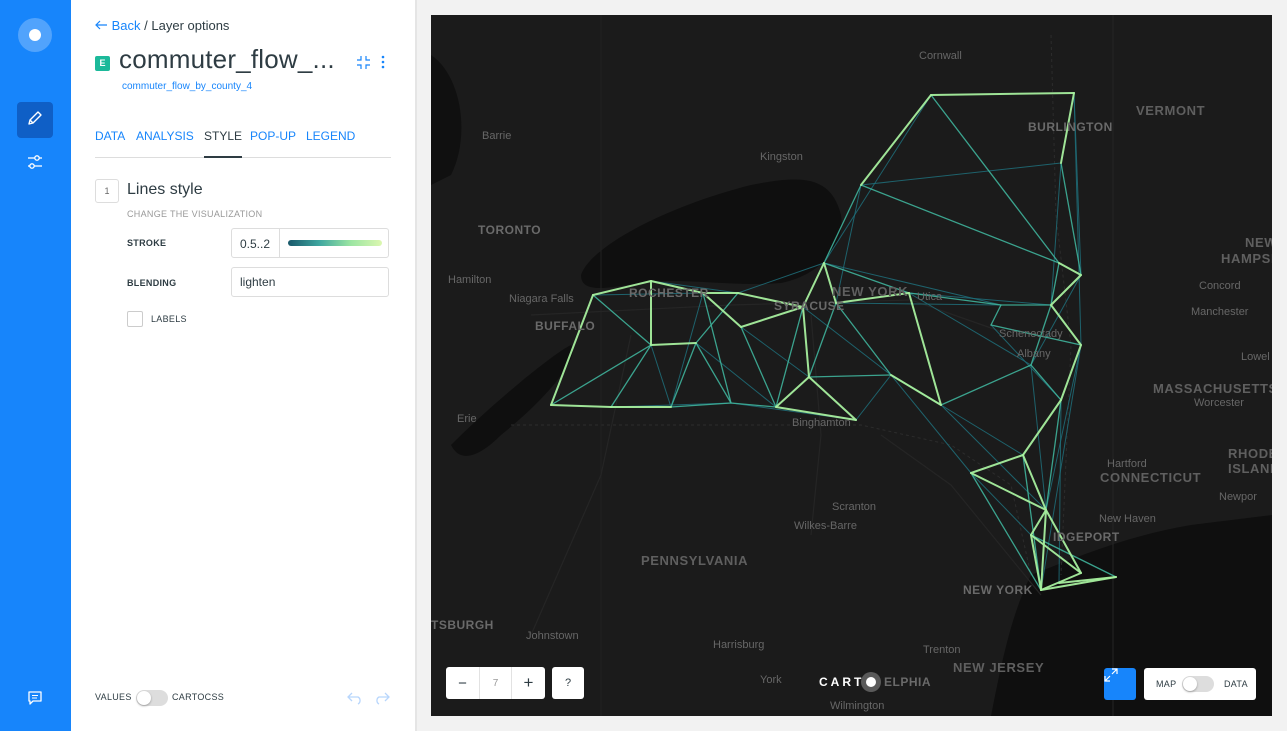 This screenshot has height=731, width=1287. I want to click on label-philadelphia: ELPHIA, so click(908, 682).